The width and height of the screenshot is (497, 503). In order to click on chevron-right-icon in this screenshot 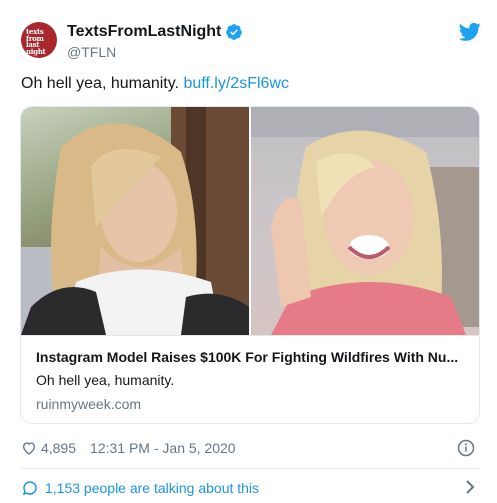, I will do `click(470, 487)`.